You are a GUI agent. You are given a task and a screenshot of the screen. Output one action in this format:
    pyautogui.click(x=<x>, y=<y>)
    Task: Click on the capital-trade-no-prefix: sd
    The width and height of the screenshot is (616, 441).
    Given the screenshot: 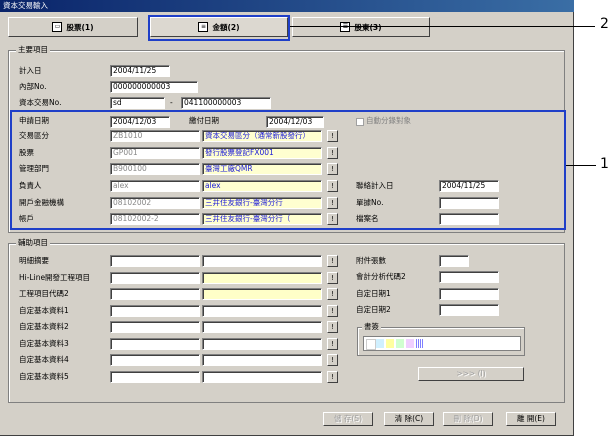 What is the action you would take?
    pyautogui.click(x=137, y=103)
    